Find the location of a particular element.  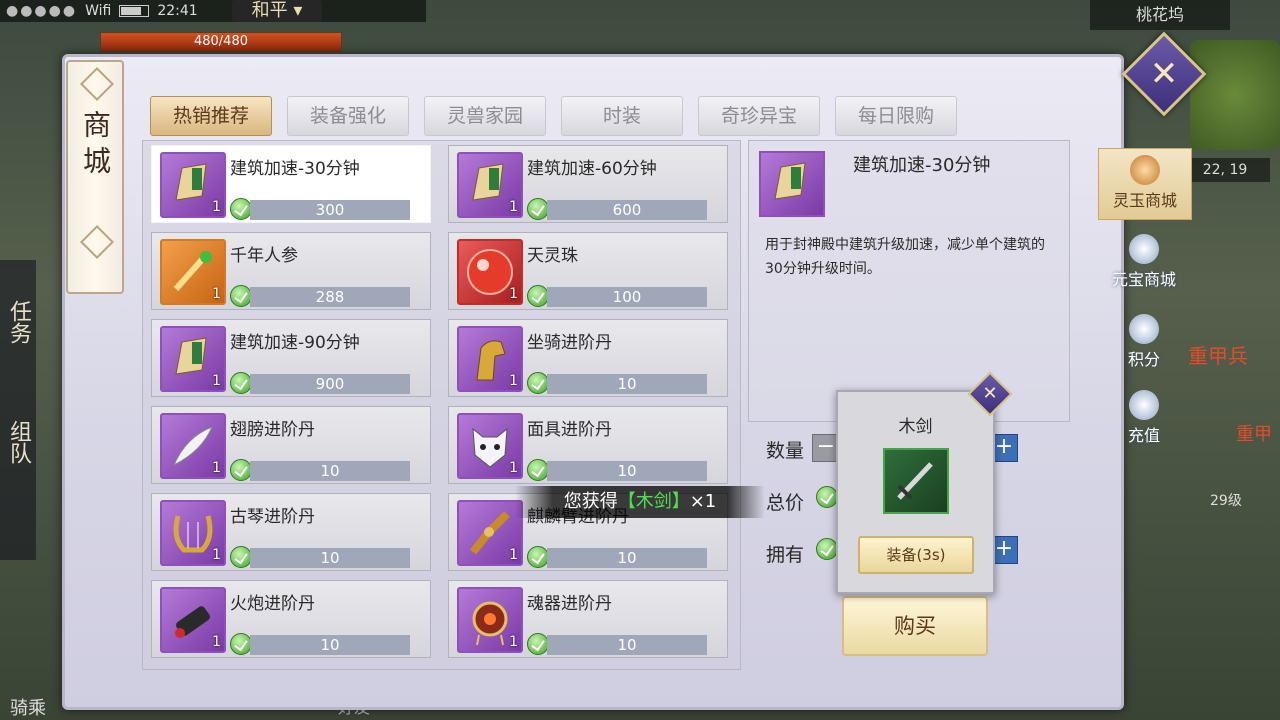

item-card: 1 建筑加速-30分钟 300 is located at coordinates (291, 184).